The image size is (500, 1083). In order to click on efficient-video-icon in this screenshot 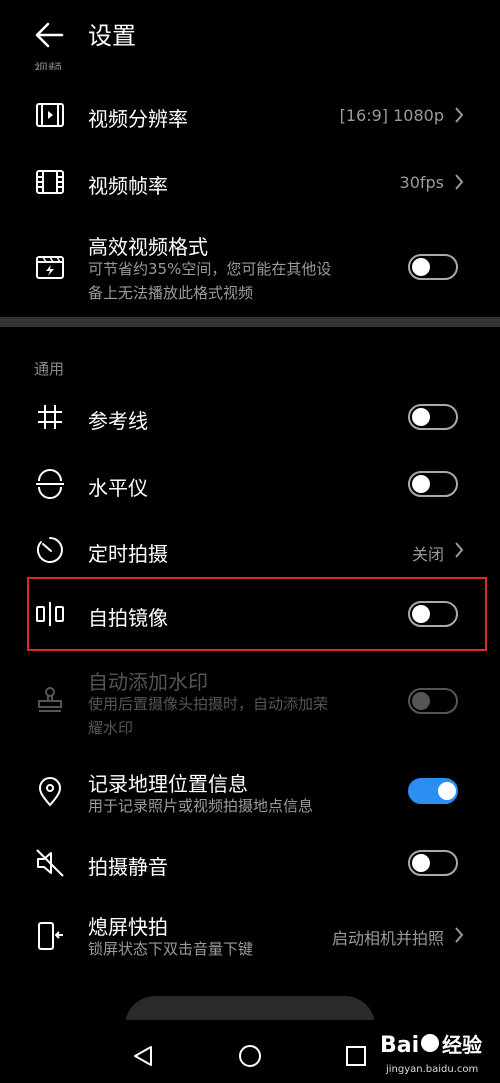, I will do `click(50, 267)`.